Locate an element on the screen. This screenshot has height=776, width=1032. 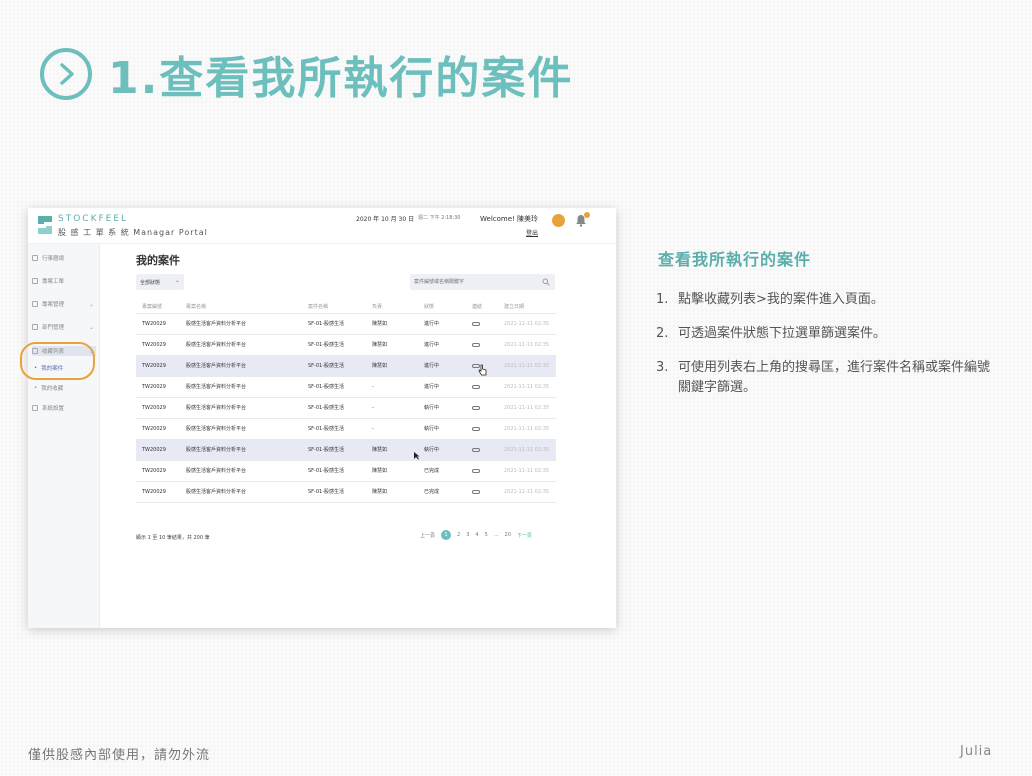
status-filter-select: 全部狀態 ⌄ is located at coordinates (160, 282).